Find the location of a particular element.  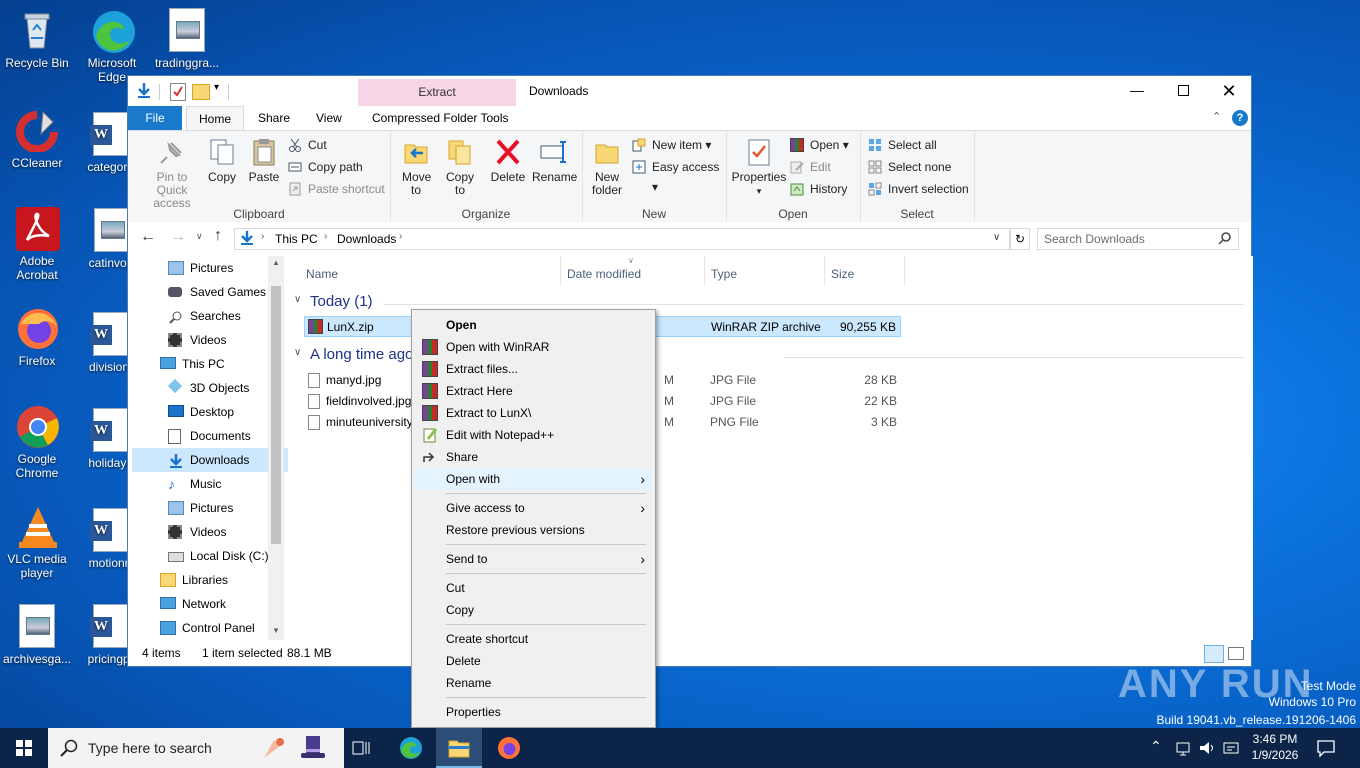

nav-item-this-pc: This PC is located at coordinates (191, 364).